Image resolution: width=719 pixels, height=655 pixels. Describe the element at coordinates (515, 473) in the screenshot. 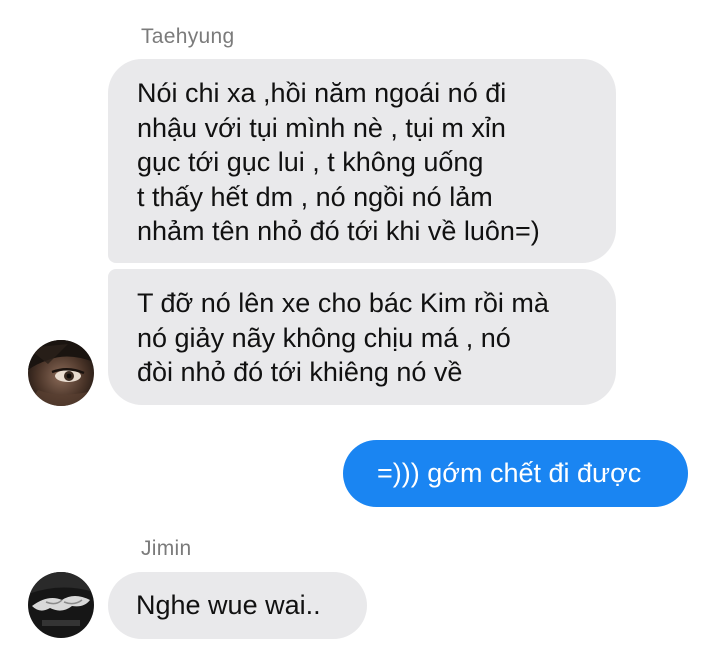

I see `outgoing-message-bubble: =))) gớm chết đi được` at that location.